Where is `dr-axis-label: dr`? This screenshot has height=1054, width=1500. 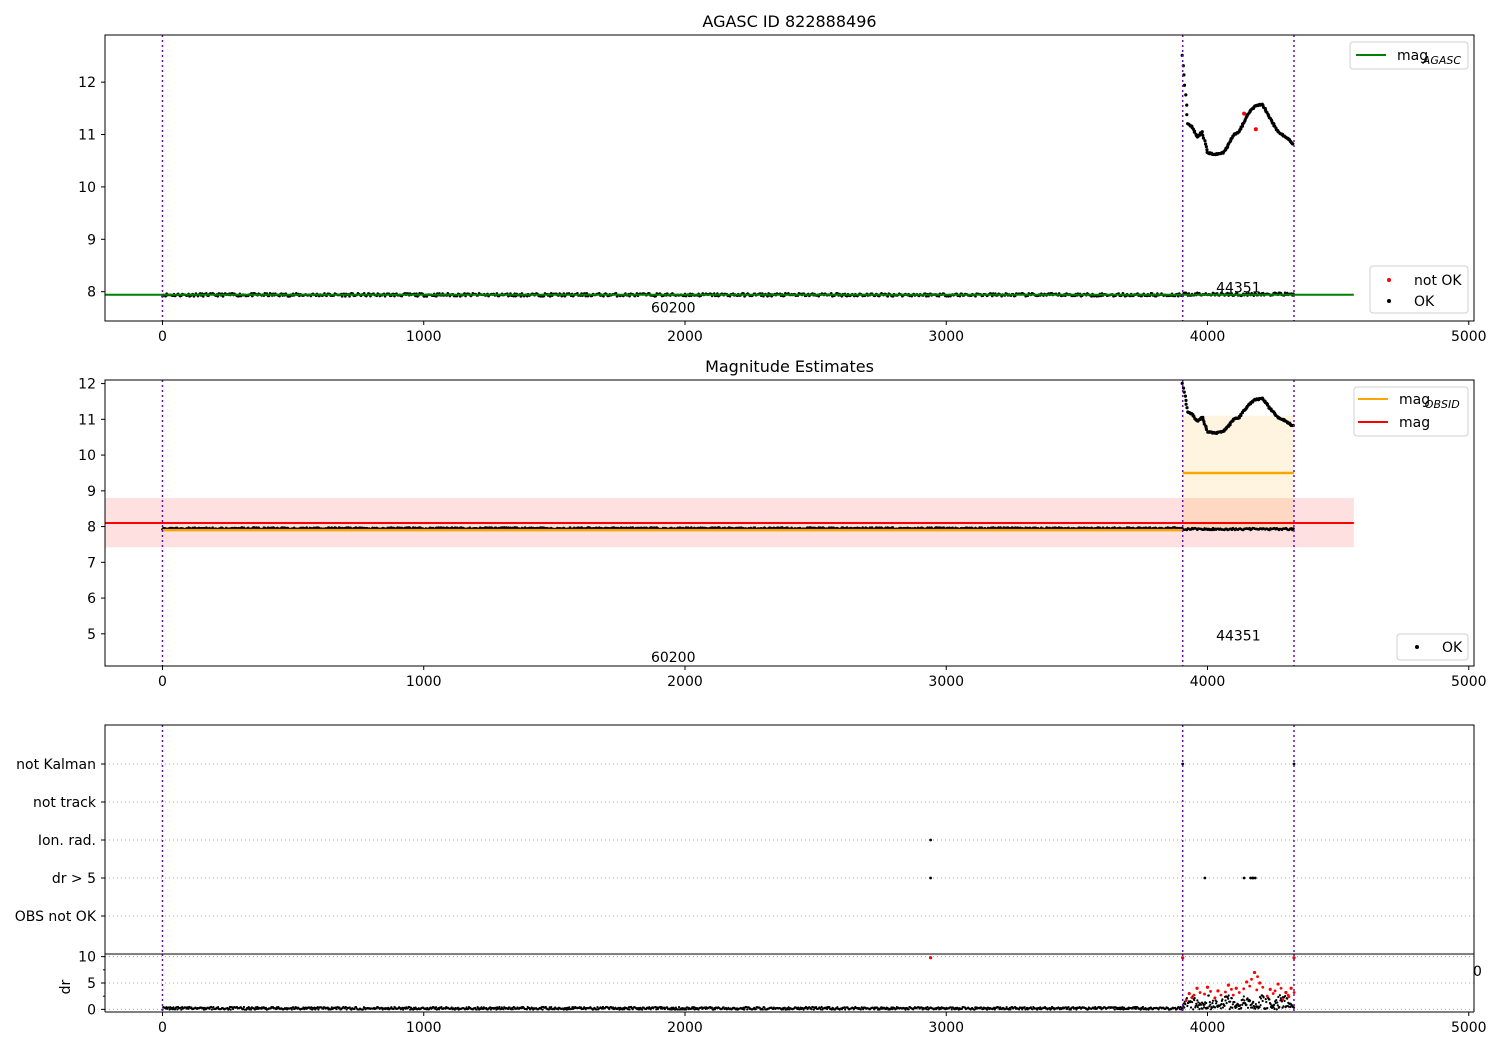
dr-axis-label: dr is located at coordinates (66, 986).